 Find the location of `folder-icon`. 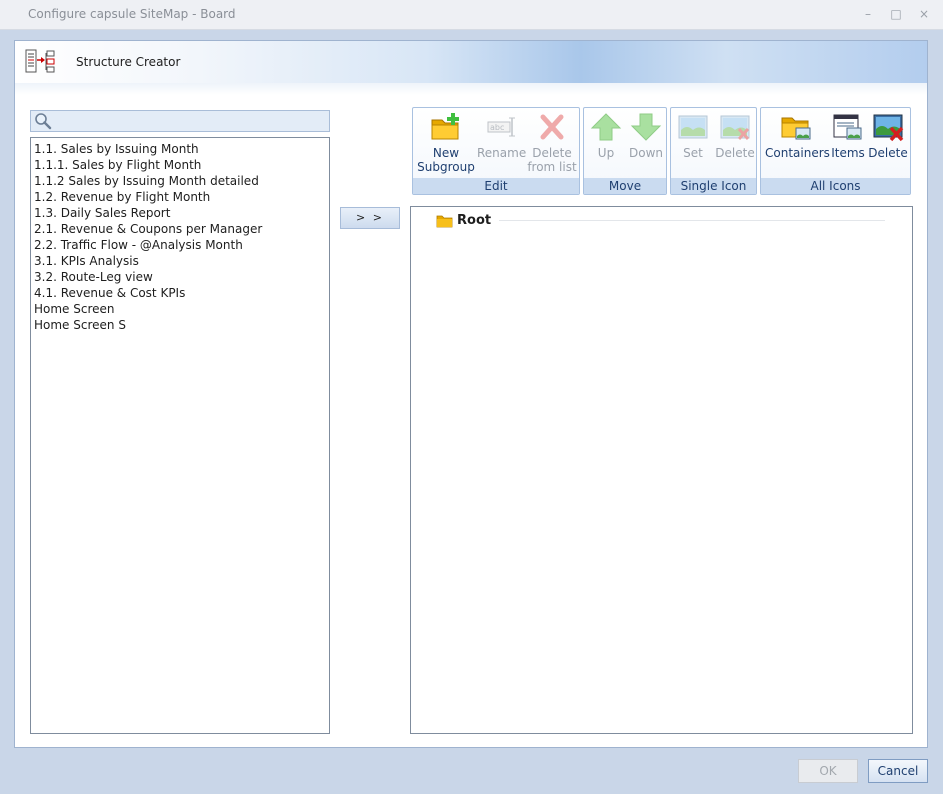

folder-icon is located at coordinates (444, 221).